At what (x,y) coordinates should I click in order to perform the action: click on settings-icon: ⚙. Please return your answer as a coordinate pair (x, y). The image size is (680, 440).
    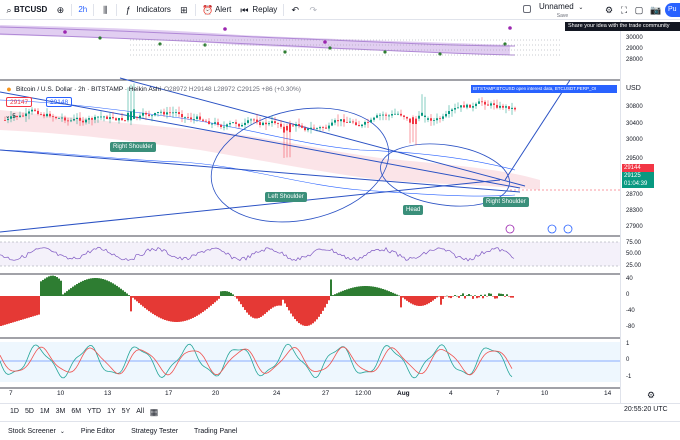
    Looking at the image, I should click on (609, 10).